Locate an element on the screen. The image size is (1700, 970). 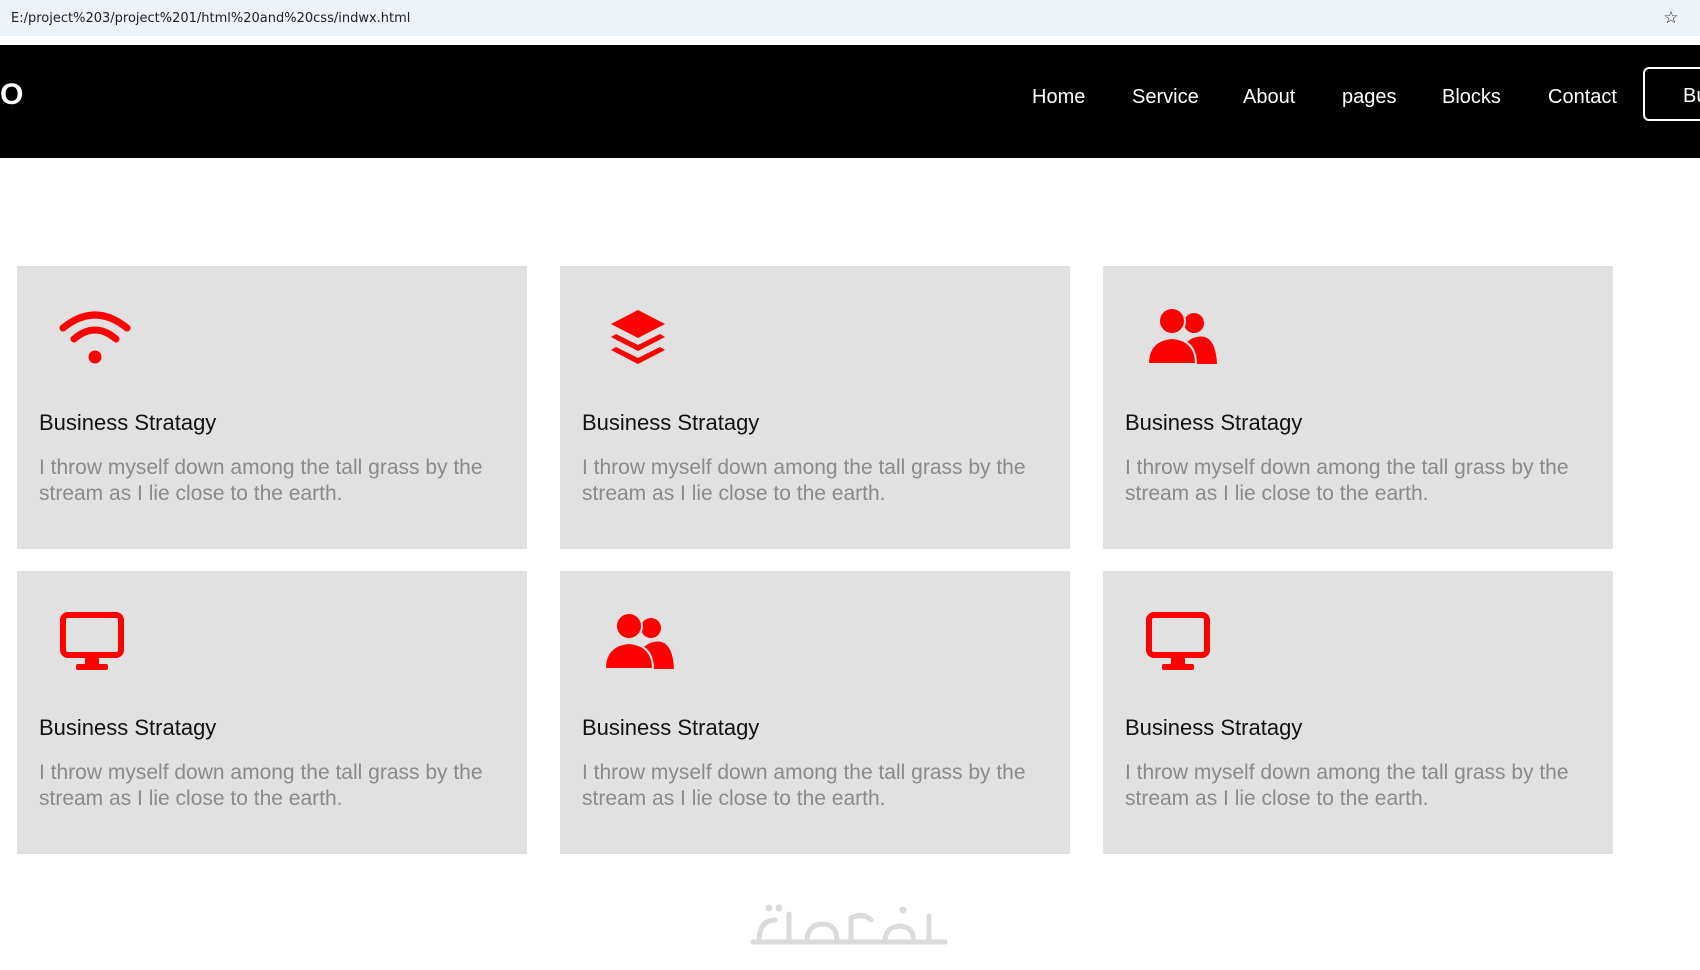
nav-service: Service is located at coordinates (1165, 97).